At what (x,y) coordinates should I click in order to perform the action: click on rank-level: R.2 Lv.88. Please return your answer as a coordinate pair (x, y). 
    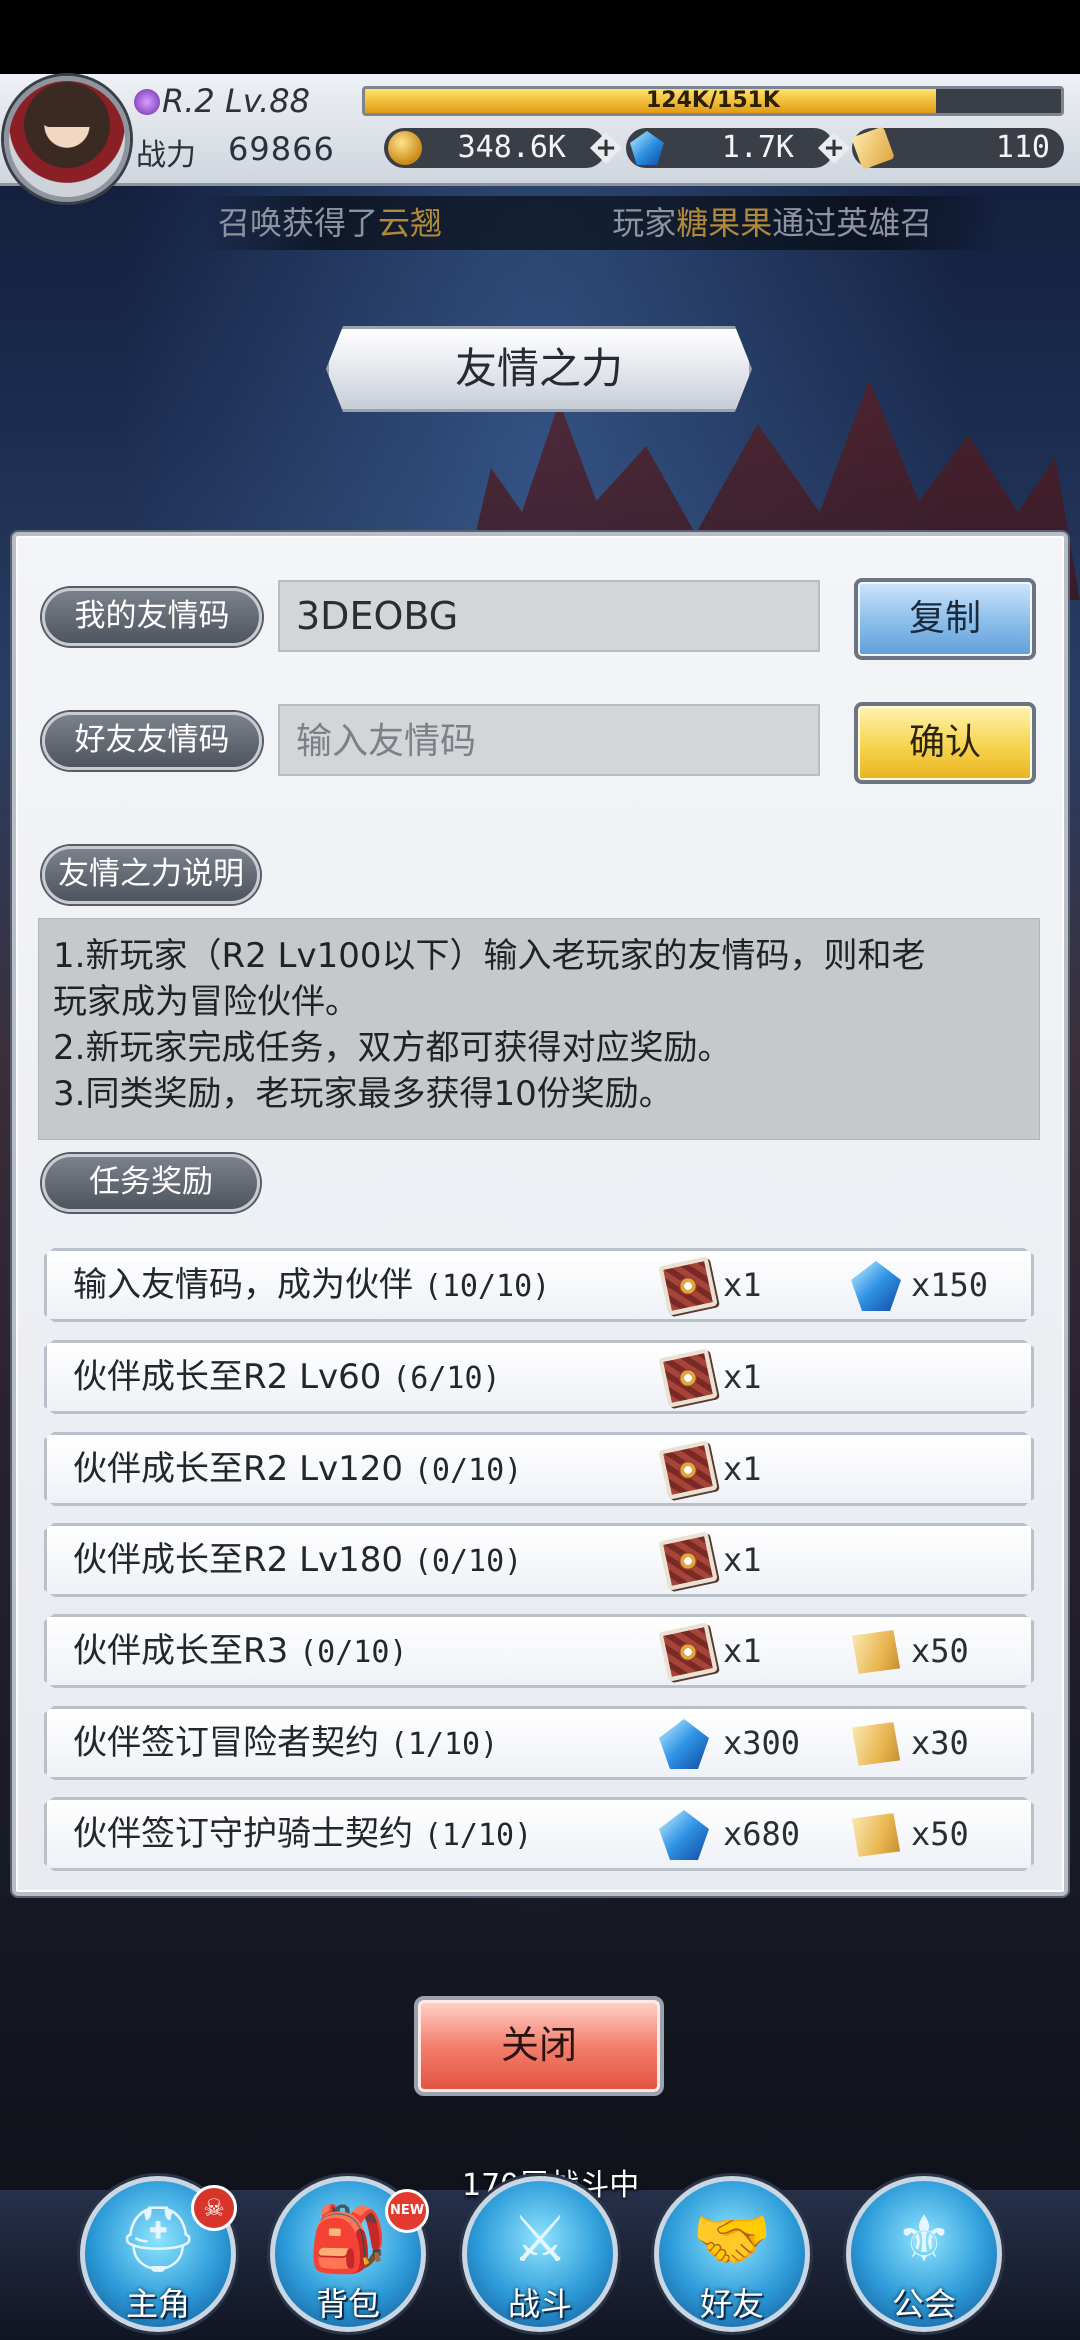
    Looking at the image, I should click on (222, 101).